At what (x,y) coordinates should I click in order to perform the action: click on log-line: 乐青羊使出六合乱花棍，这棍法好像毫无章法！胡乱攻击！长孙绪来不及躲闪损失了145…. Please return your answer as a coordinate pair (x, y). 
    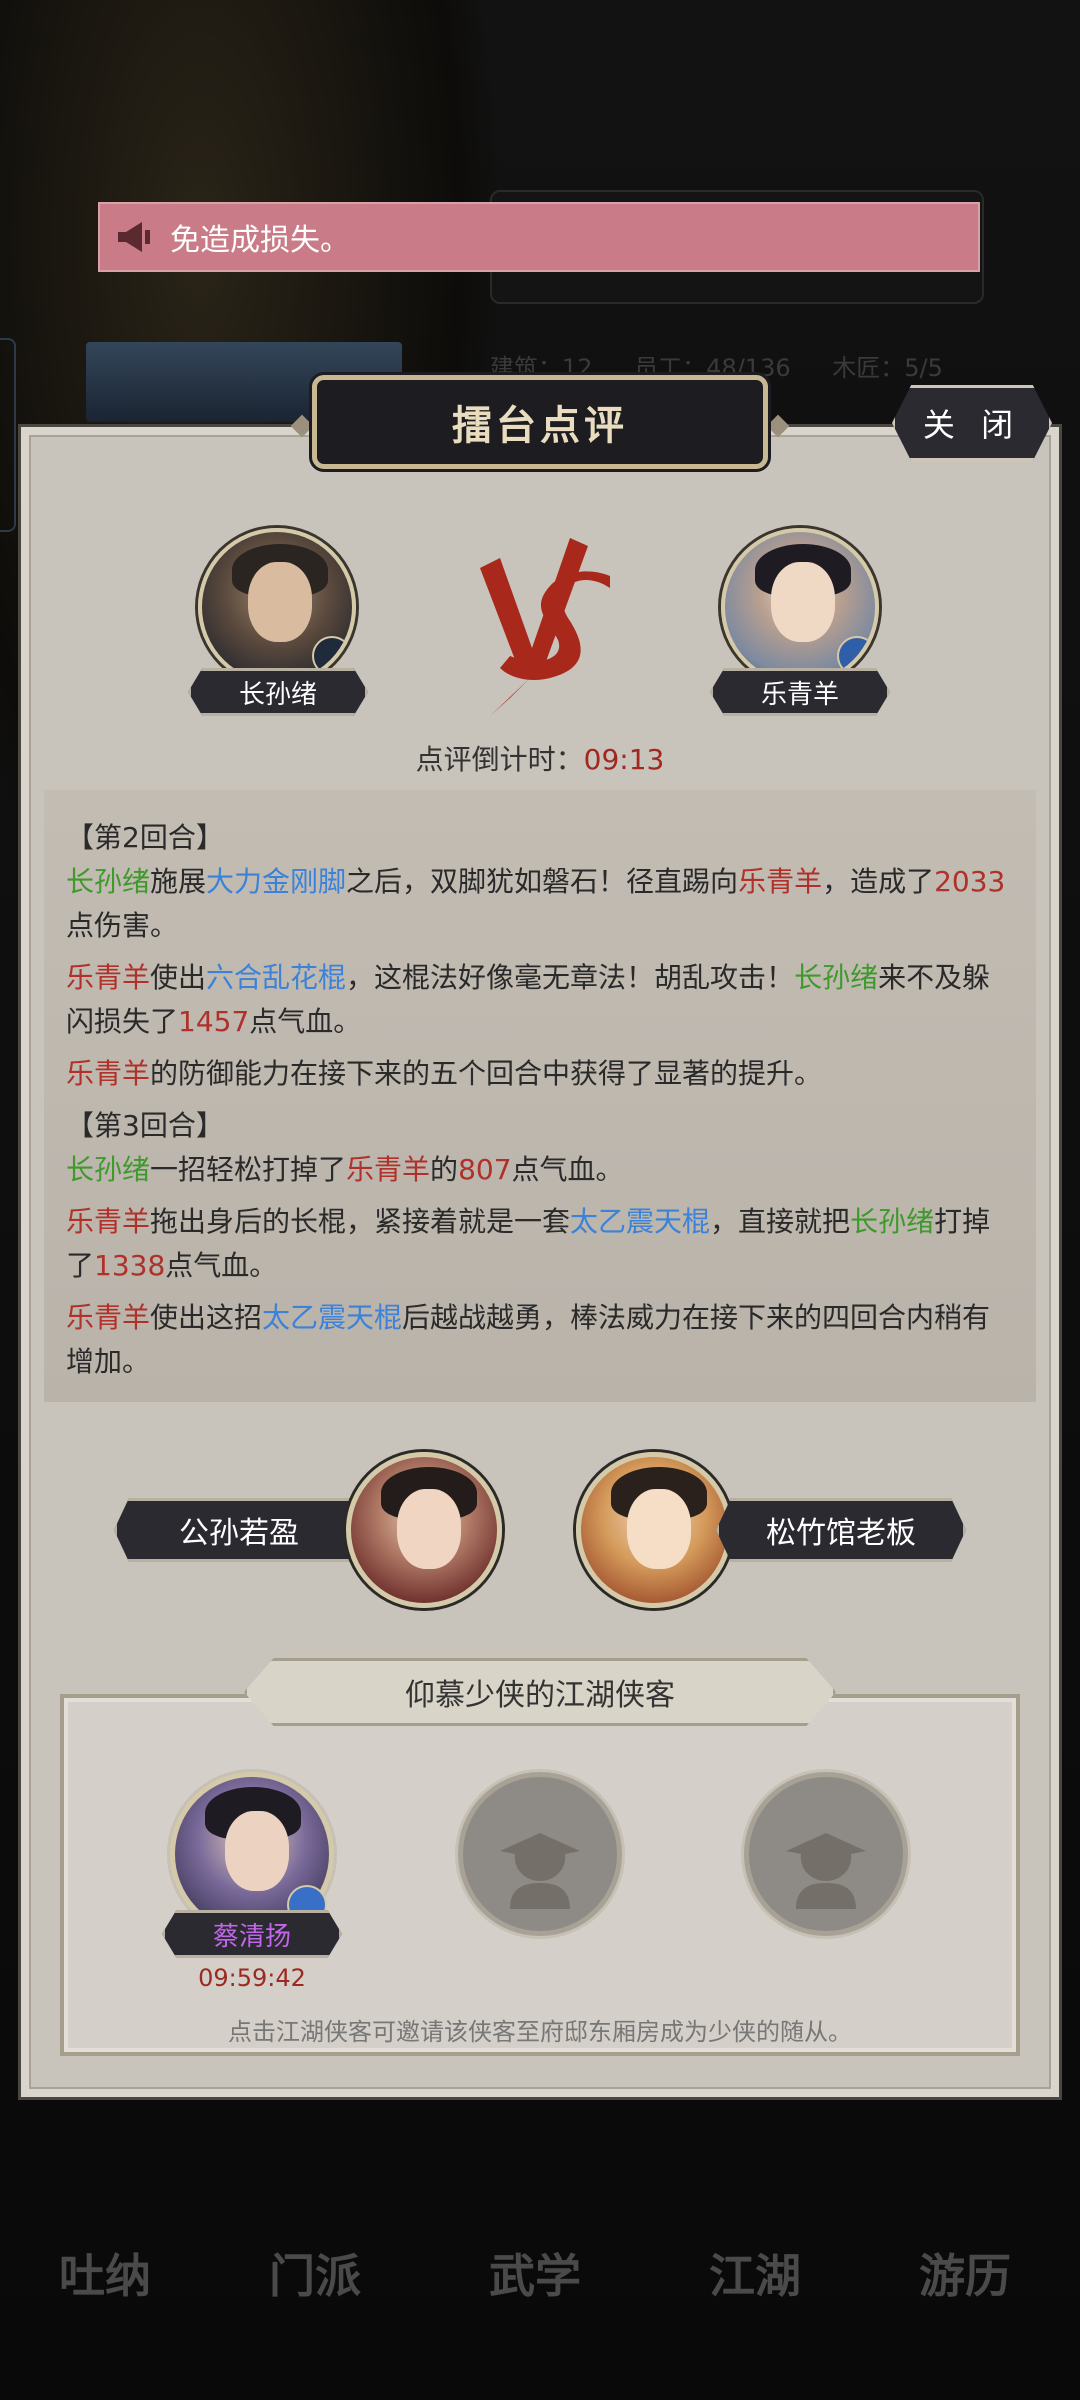
    Looking at the image, I should click on (528, 999).